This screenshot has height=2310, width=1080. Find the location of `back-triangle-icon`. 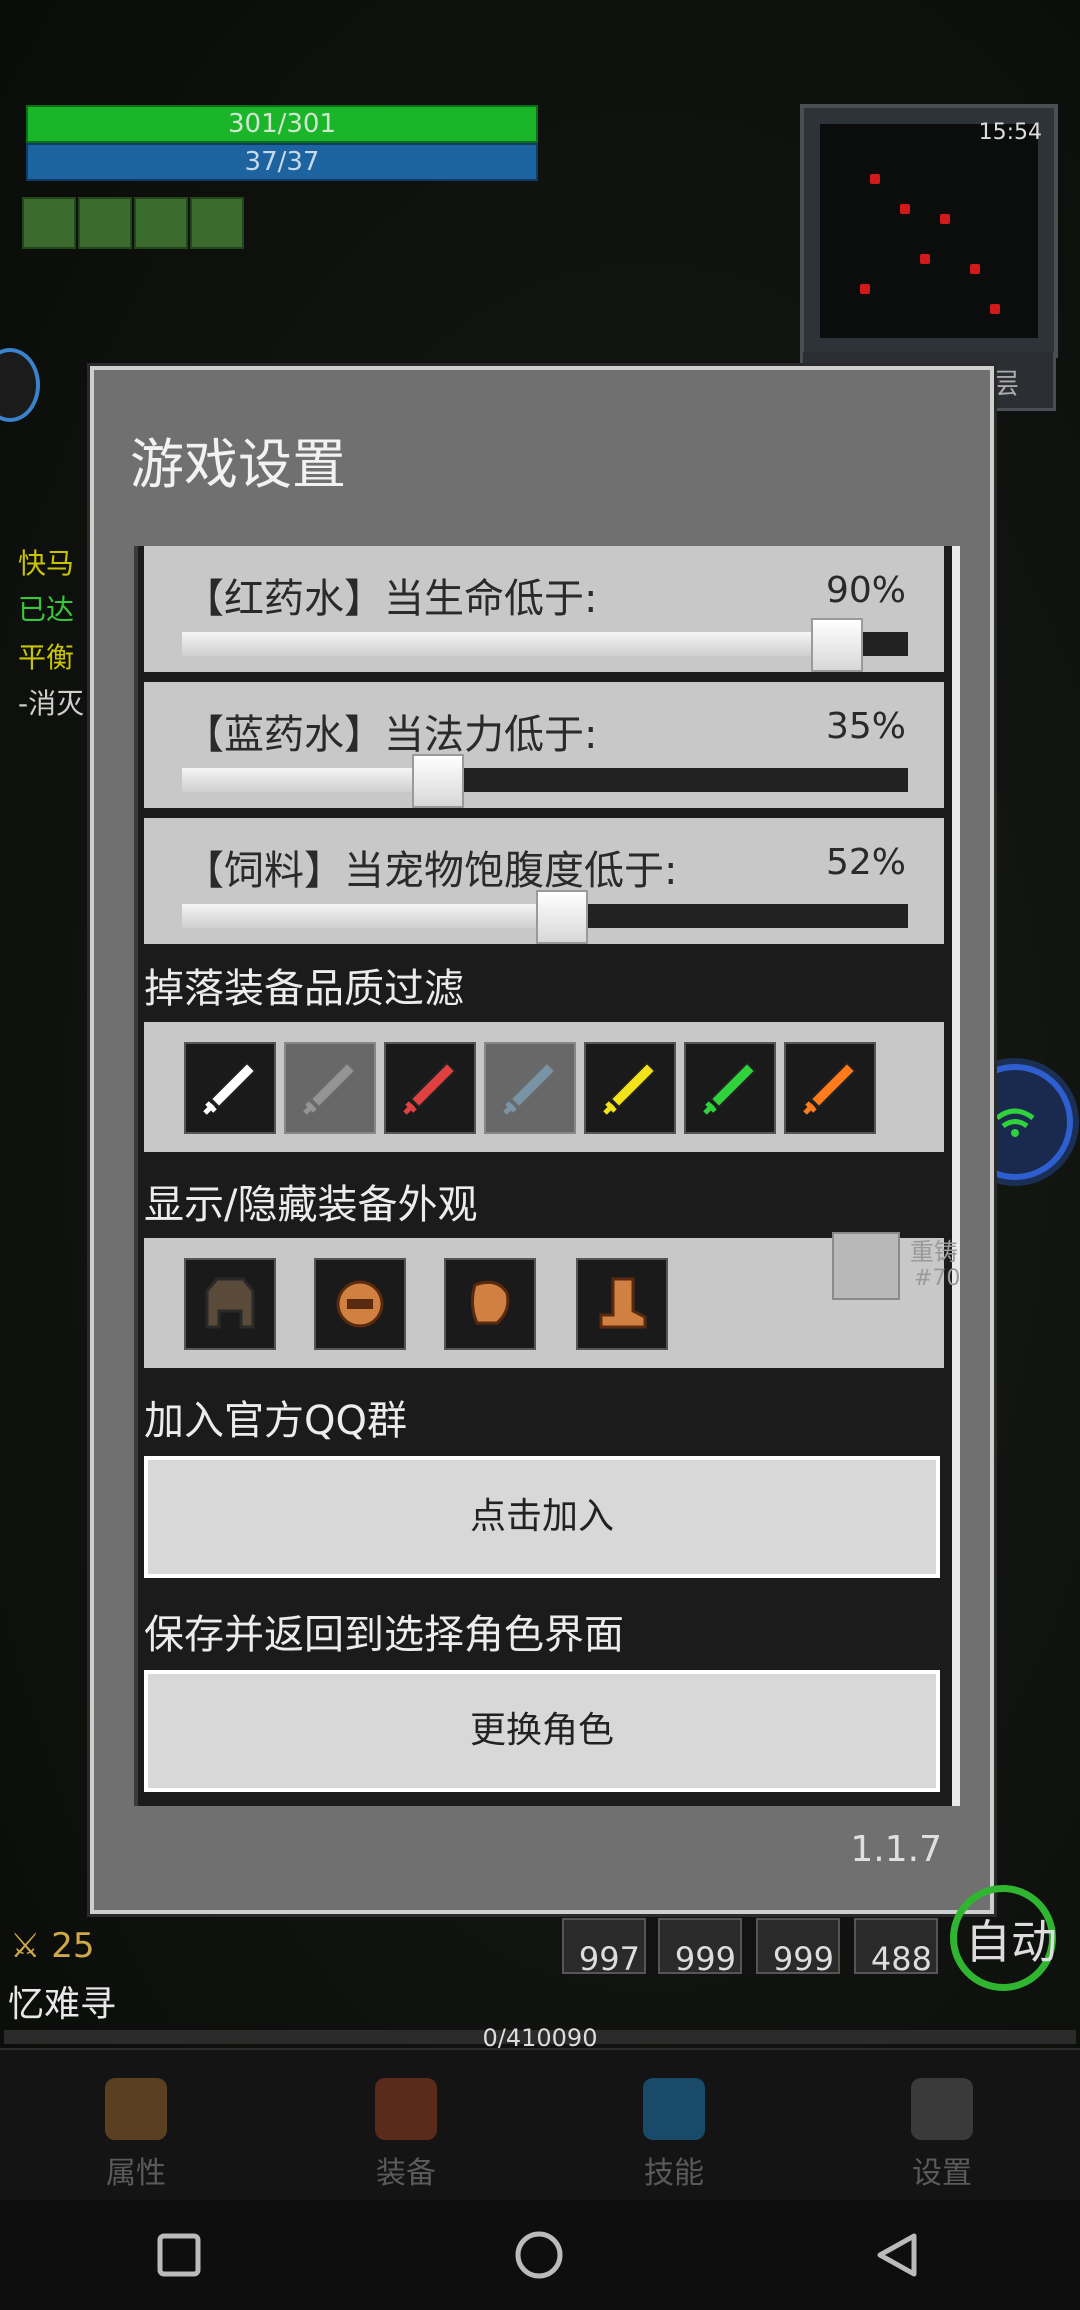

back-triangle-icon is located at coordinates (897, 2255).